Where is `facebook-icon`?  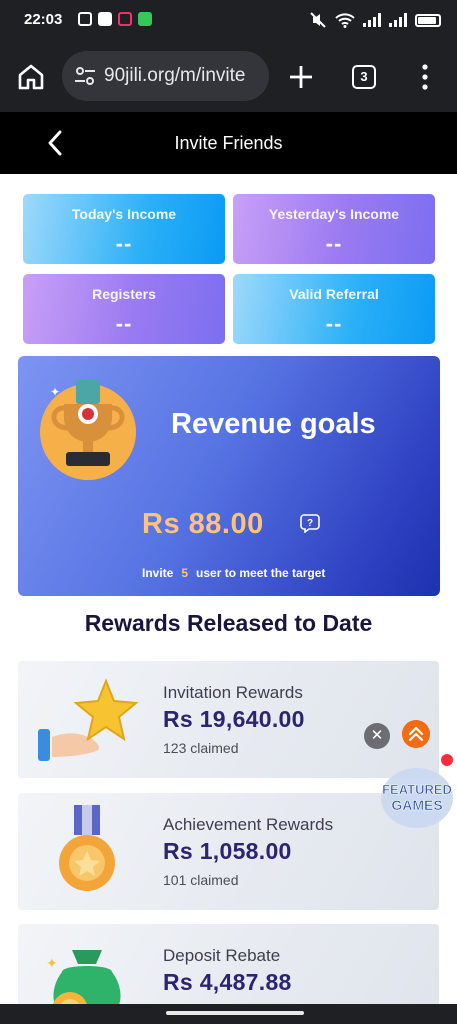
facebook-icon is located at coordinates (105, 19).